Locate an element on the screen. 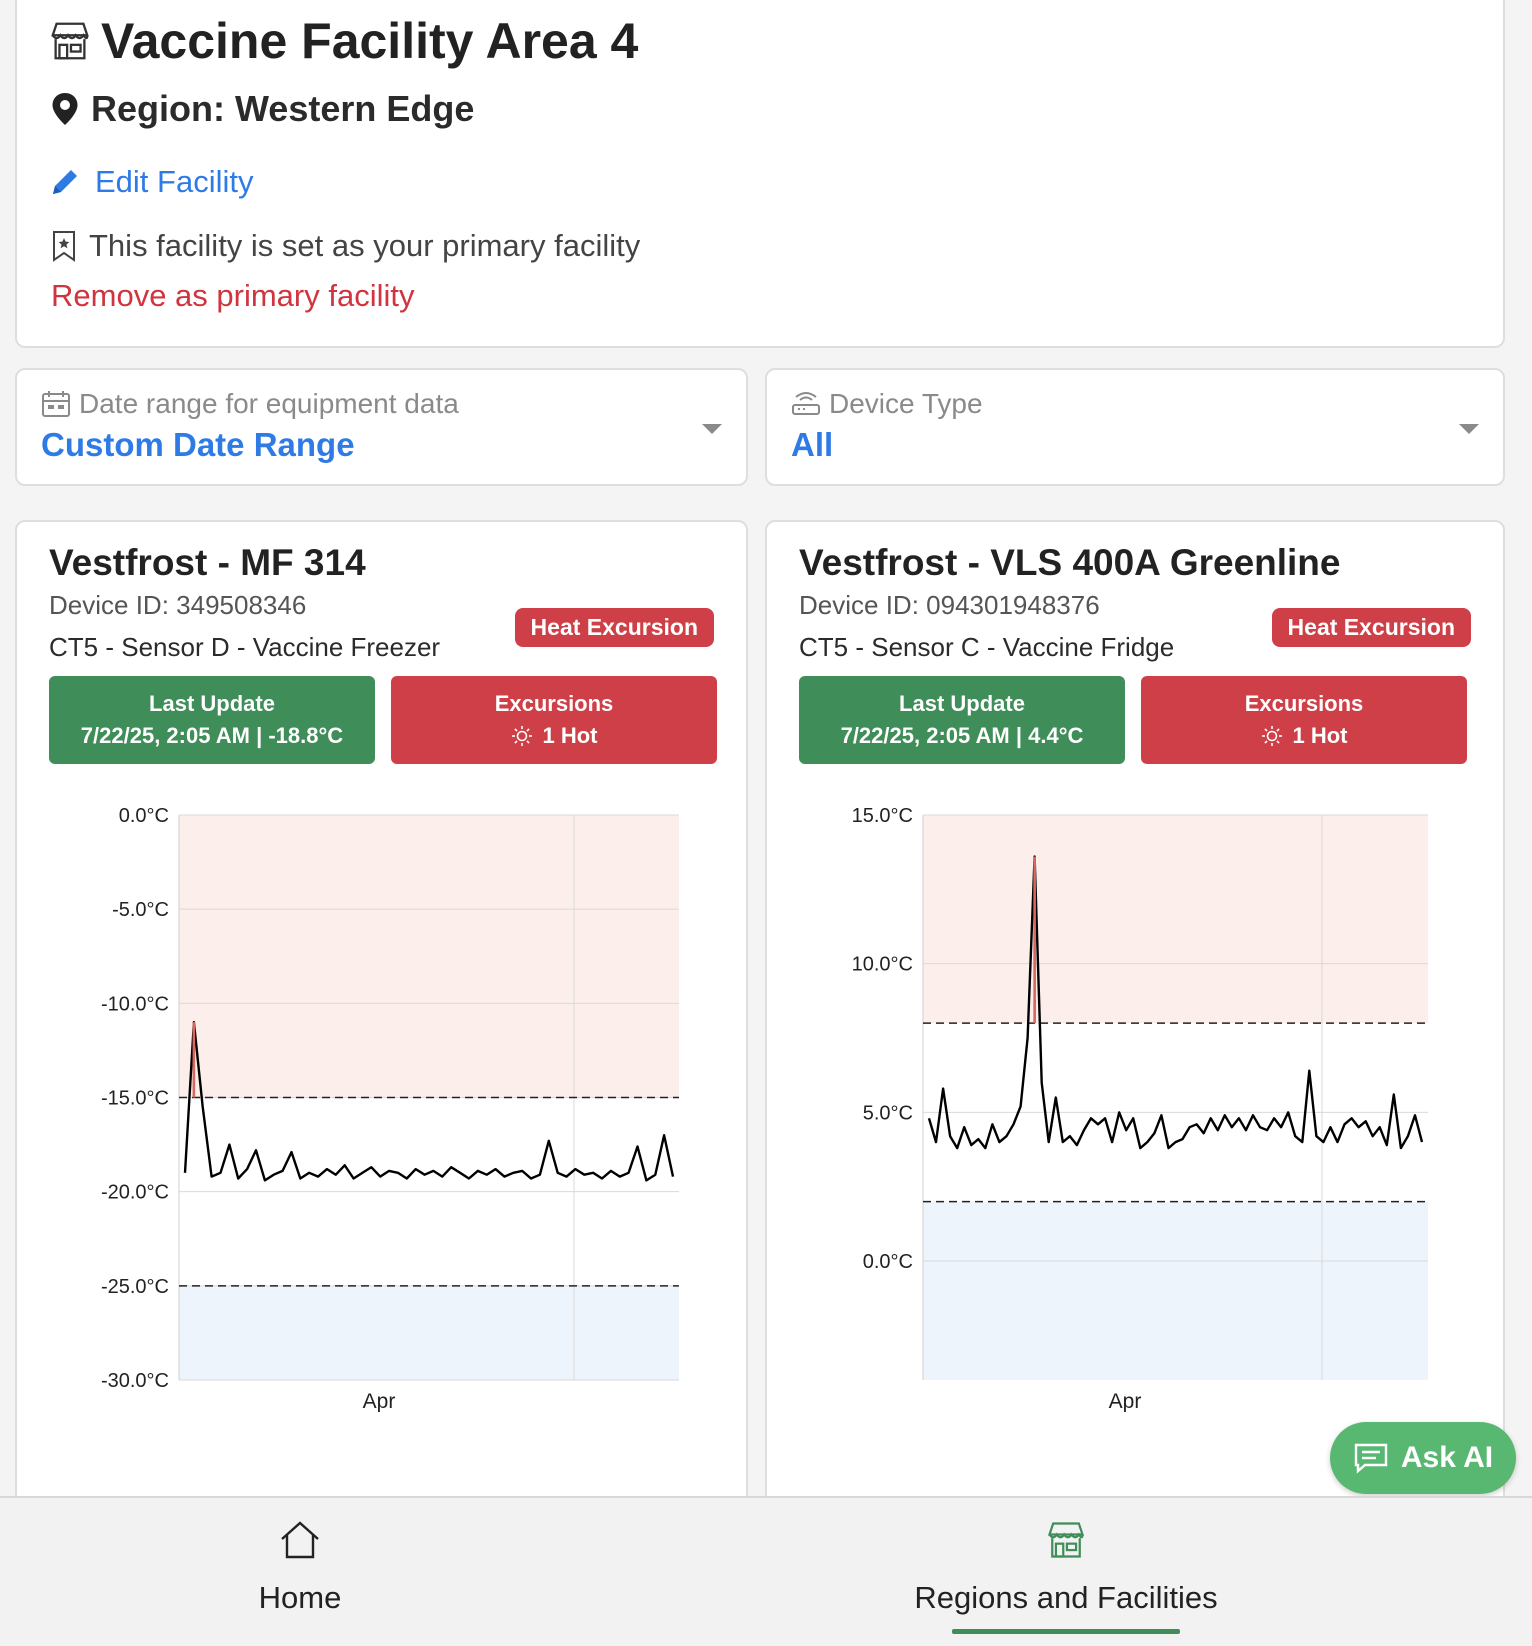 The width and height of the screenshot is (1532, 1646). y-tick-label: 15.0°C is located at coordinates (882, 816).